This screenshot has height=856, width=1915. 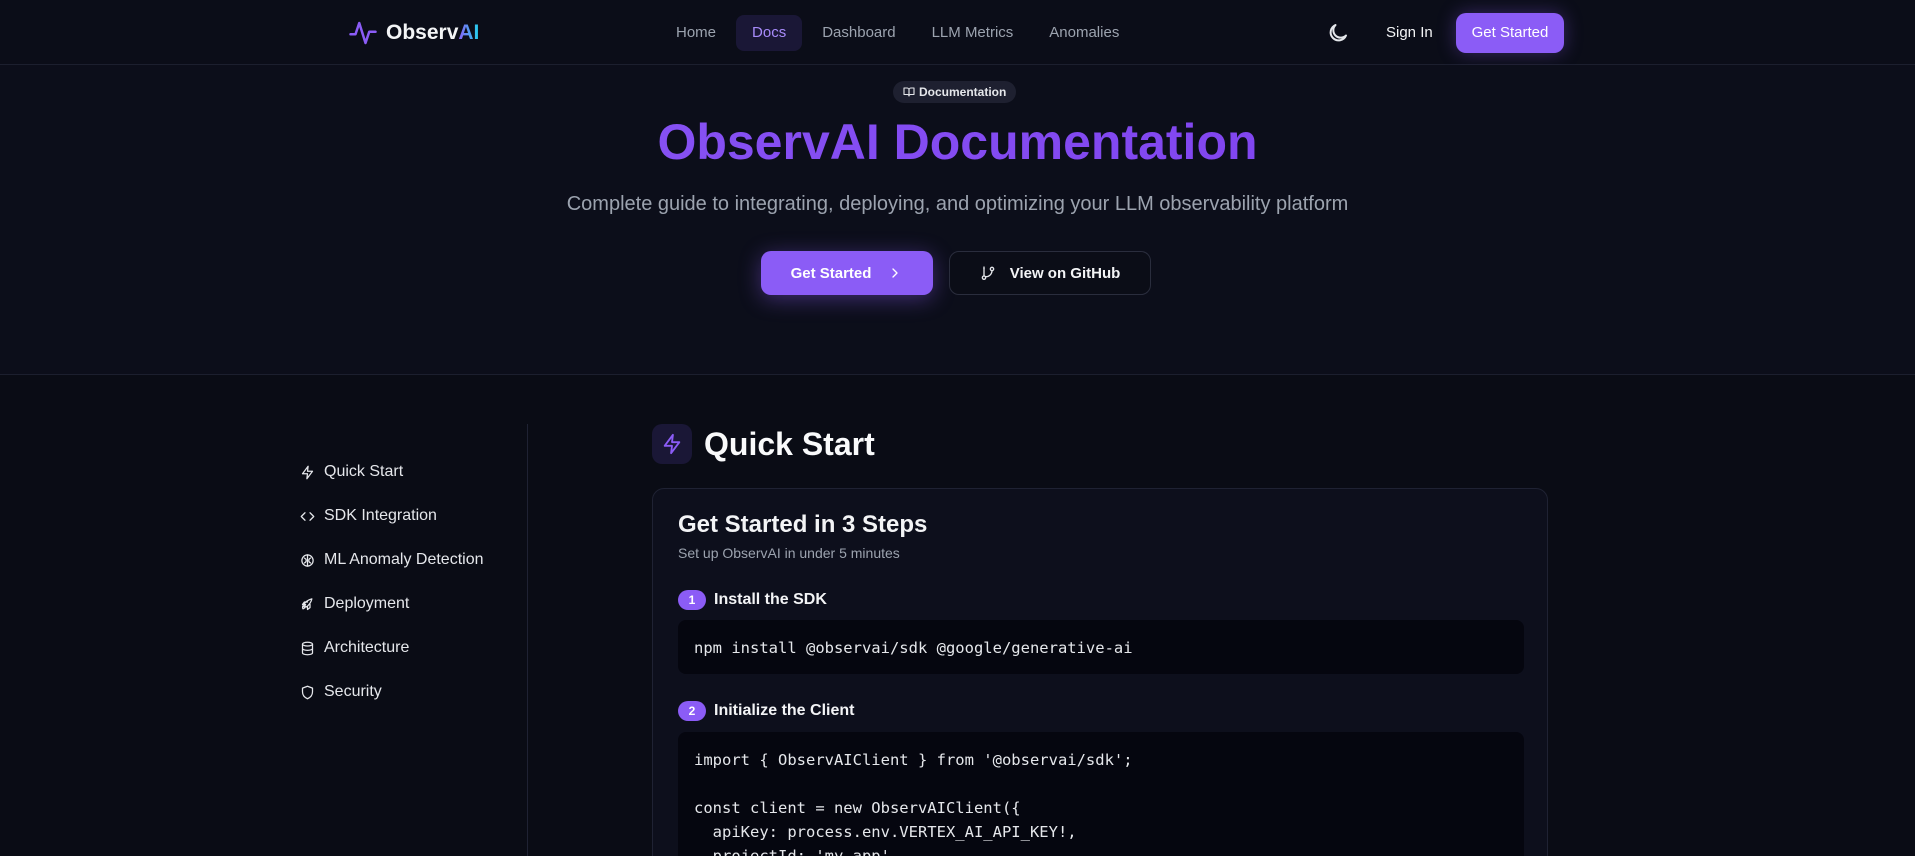 What do you see at coordinates (973, 33) in the screenshot?
I see `nav-link-llm-metrics: LLM Metrics` at bounding box center [973, 33].